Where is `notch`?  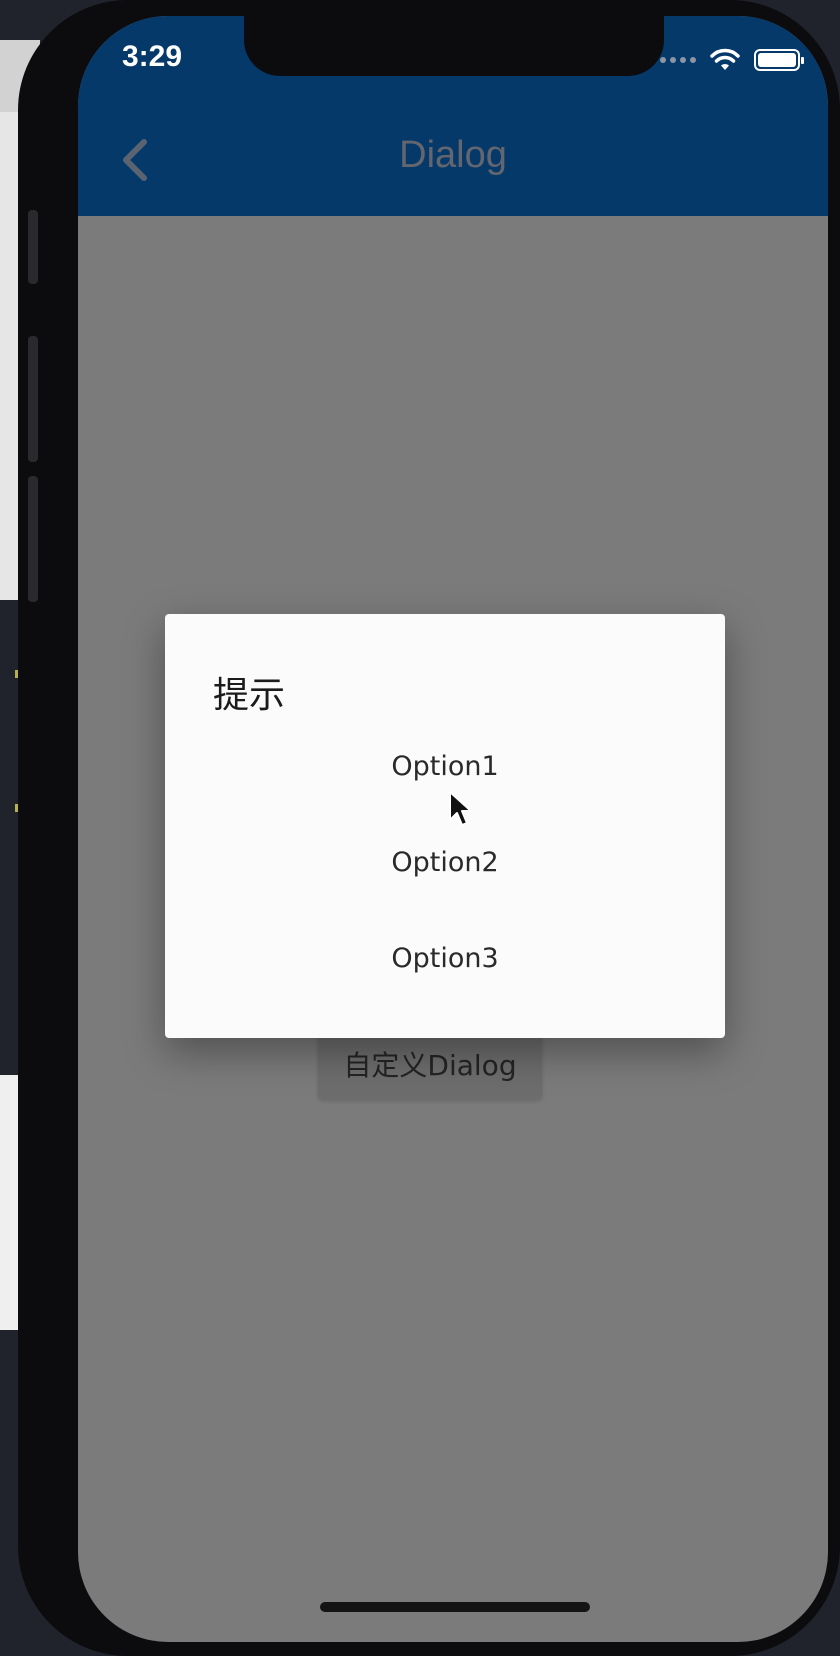
notch is located at coordinates (454, 46).